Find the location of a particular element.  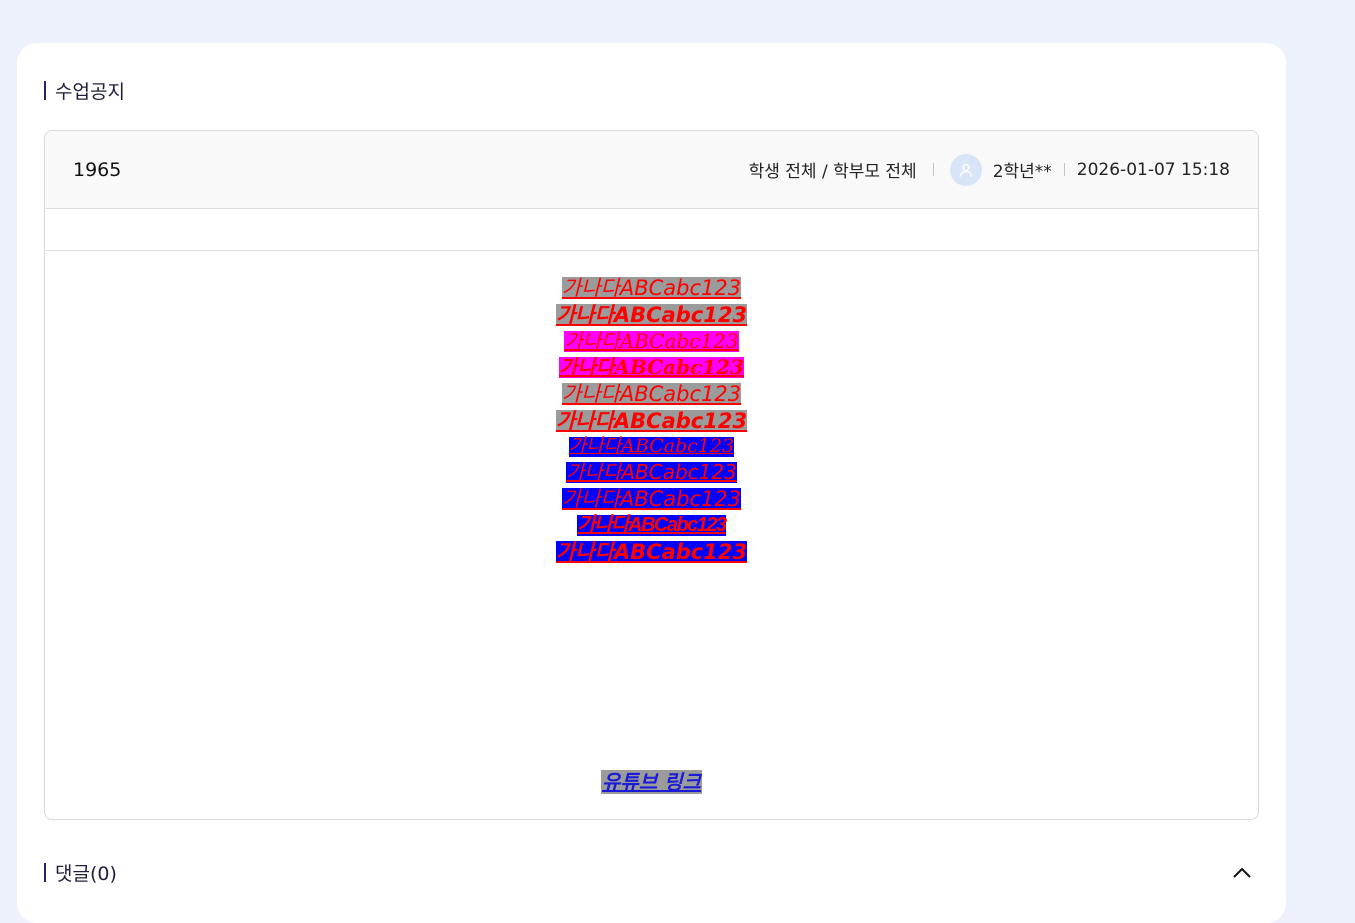

notice-section-title: 수업공지 is located at coordinates (90, 92).